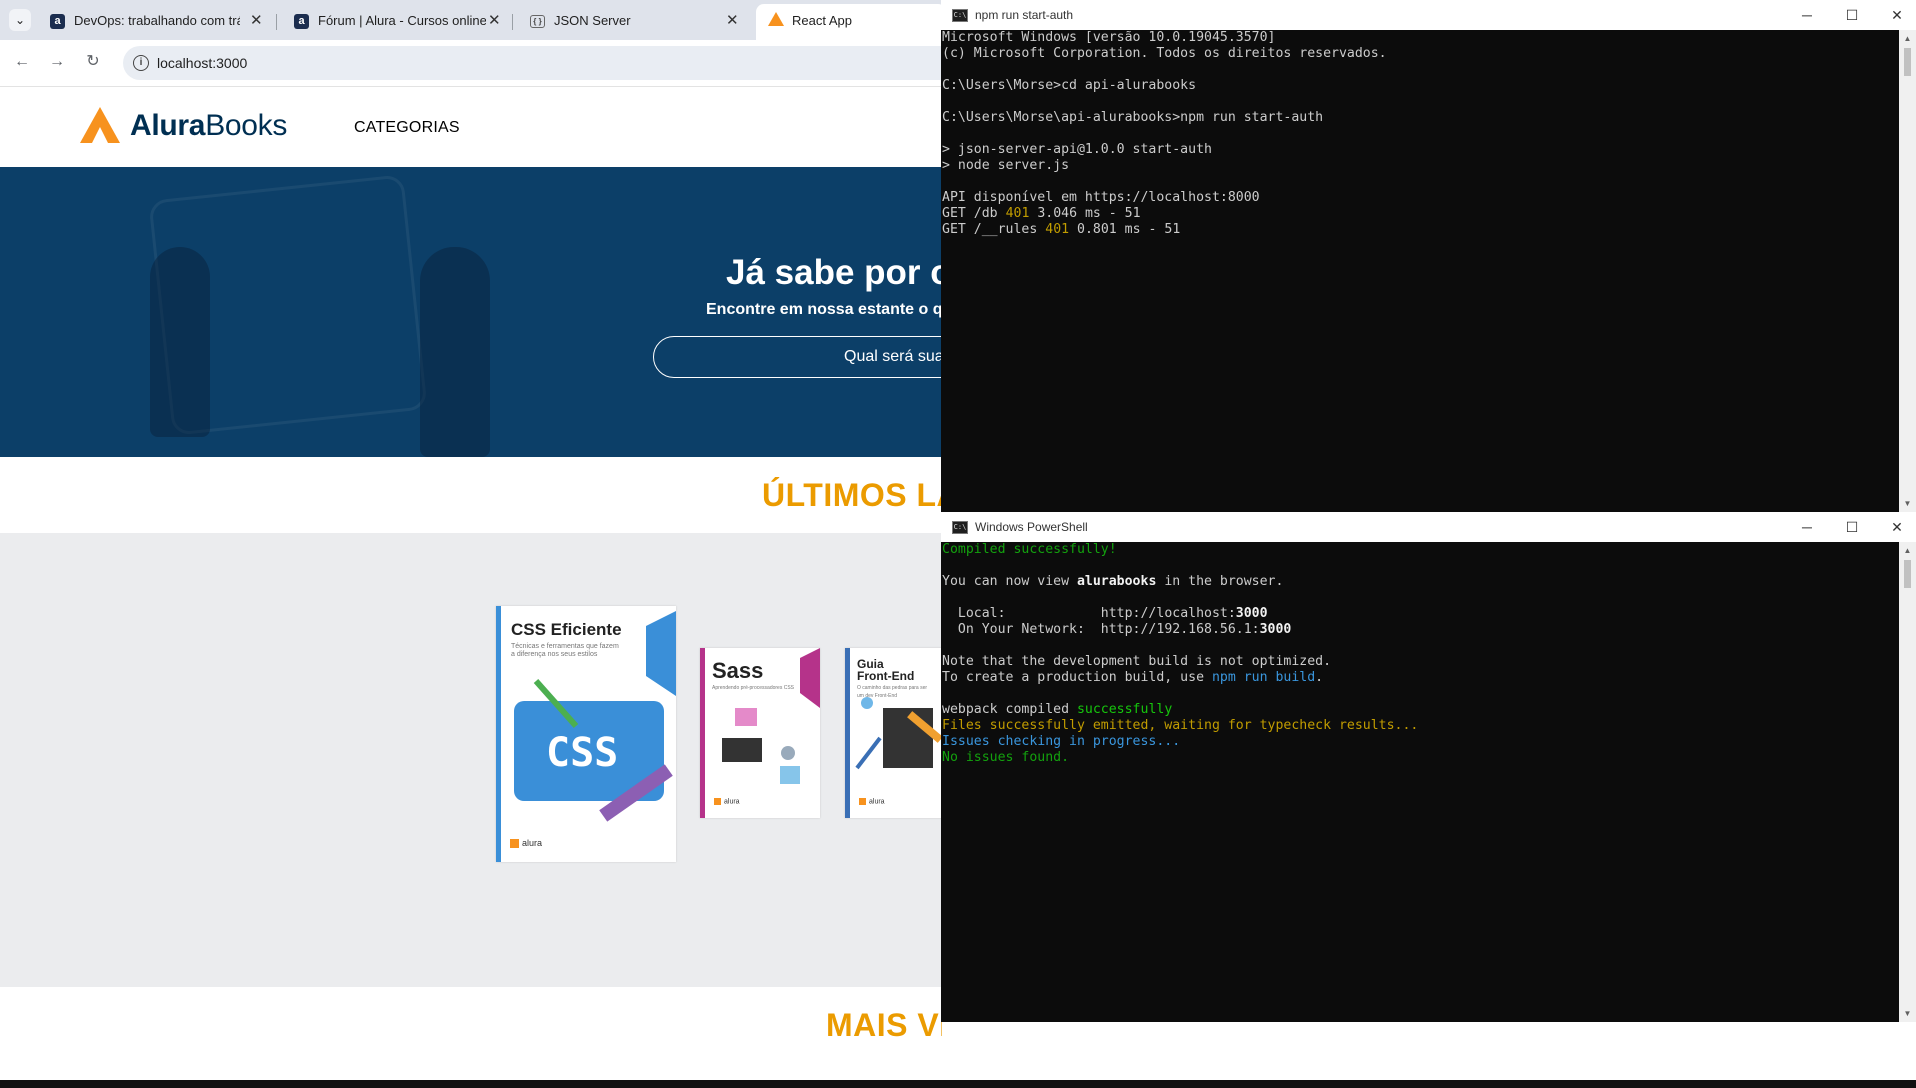  I want to click on svg-text: CSS, so click(582, 753).